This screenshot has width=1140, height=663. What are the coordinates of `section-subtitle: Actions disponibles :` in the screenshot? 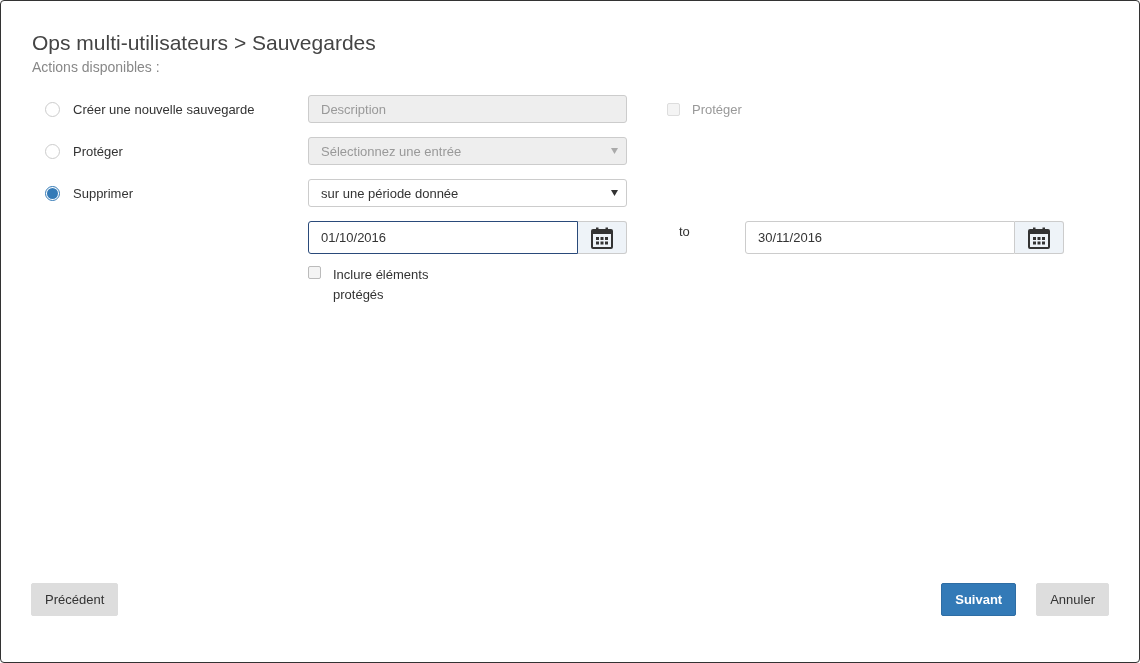 It's located at (96, 67).